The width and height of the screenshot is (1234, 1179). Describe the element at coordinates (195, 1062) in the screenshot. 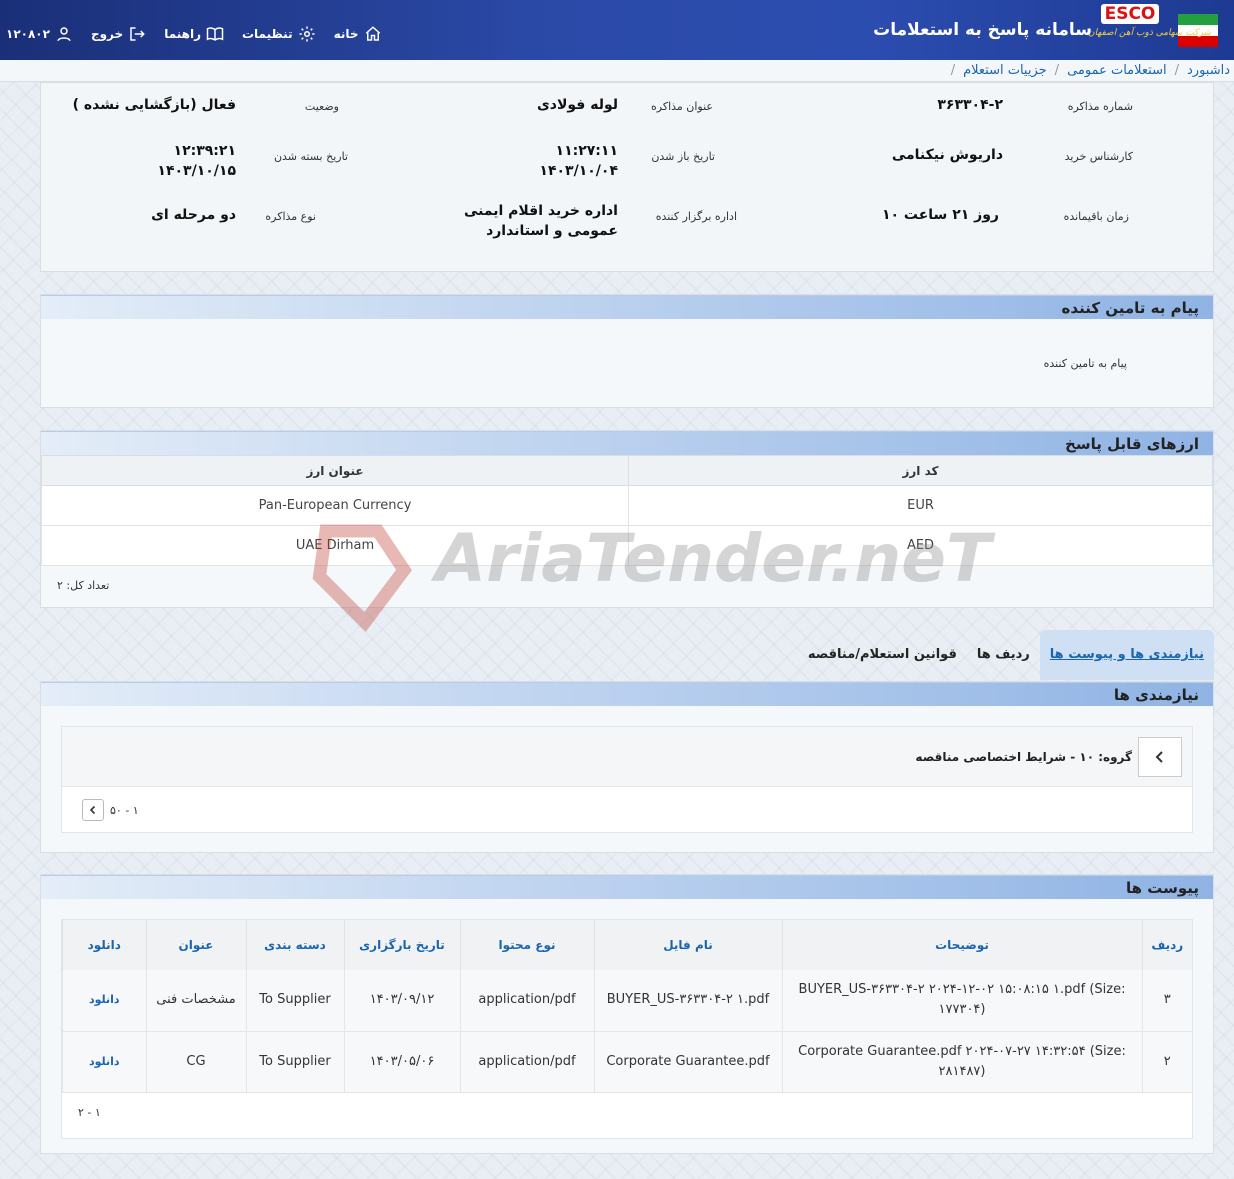

I see `cell-name: CG` at that location.